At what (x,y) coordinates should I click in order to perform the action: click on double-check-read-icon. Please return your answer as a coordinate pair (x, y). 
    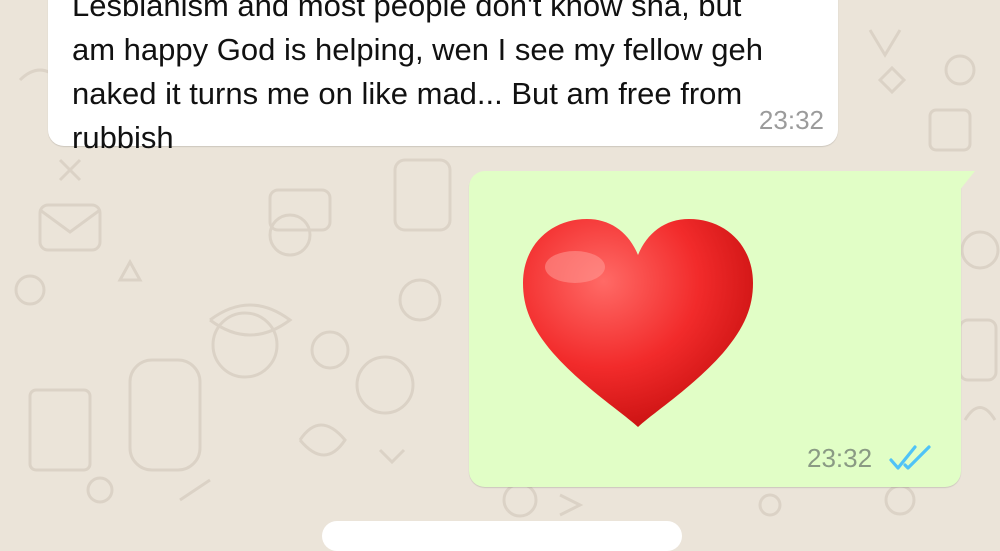
    Looking at the image, I should click on (910, 457).